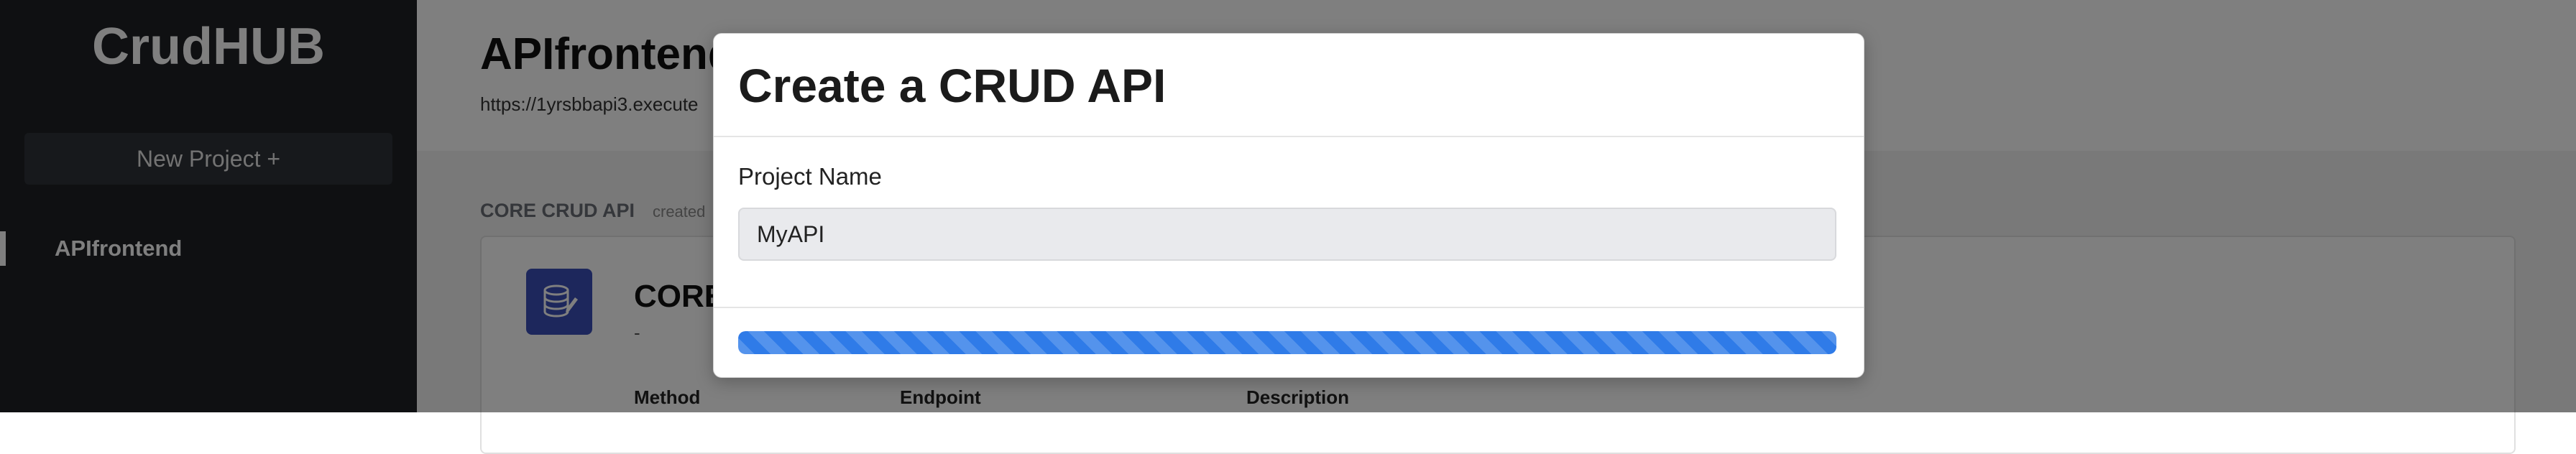 Image resolution: width=2576 pixels, height=454 pixels. What do you see at coordinates (810, 176) in the screenshot?
I see `project-name-label: Project Name` at bounding box center [810, 176].